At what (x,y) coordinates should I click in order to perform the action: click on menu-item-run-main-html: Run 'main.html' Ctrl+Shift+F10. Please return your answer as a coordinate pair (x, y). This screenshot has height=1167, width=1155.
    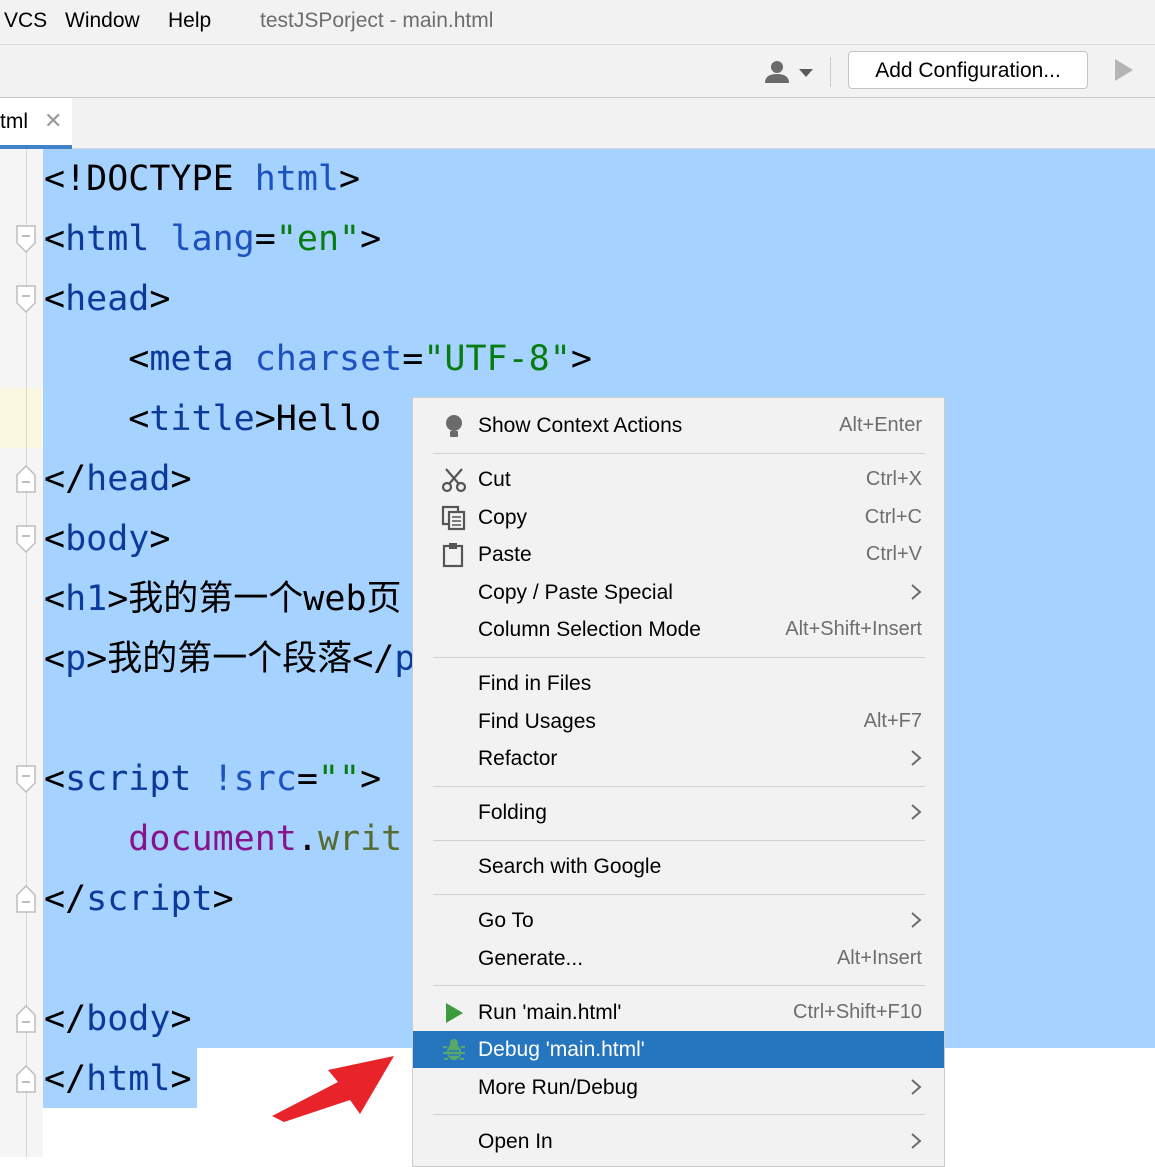
    Looking at the image, I should click on (678, 1012).